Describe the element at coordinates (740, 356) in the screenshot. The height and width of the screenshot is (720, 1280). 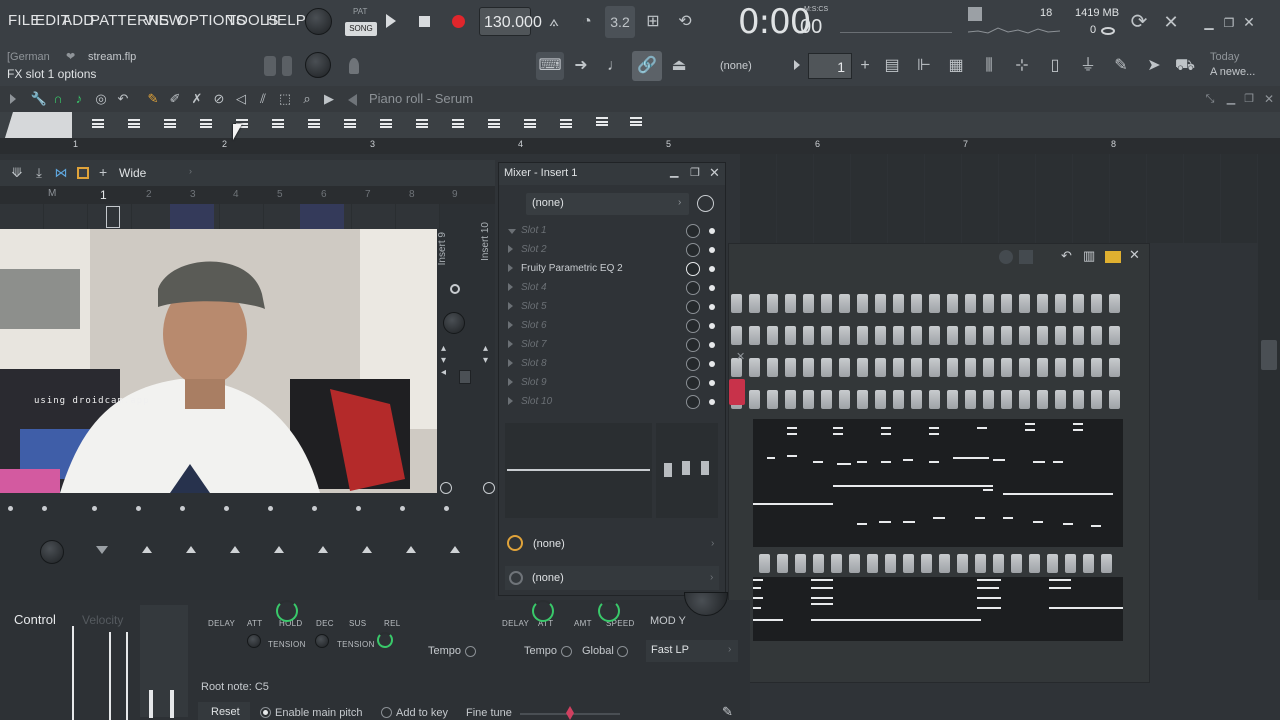
I see `plugin-side-close-icon: ✕` at that location.